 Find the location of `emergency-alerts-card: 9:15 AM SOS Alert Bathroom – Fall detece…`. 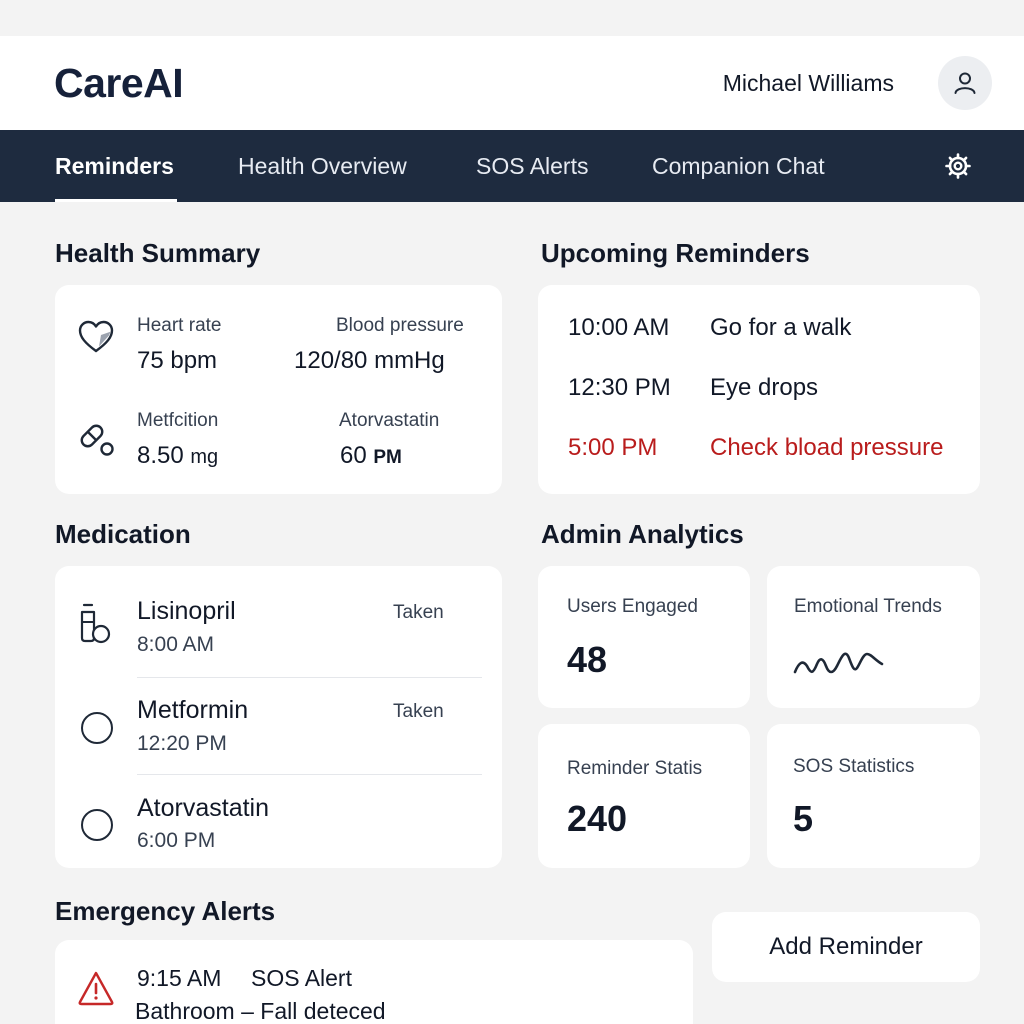

emergency-alerts-card: 9:15 AM SOS Alert Bathroom – Fall detece… is located at coordinates (374, 982).